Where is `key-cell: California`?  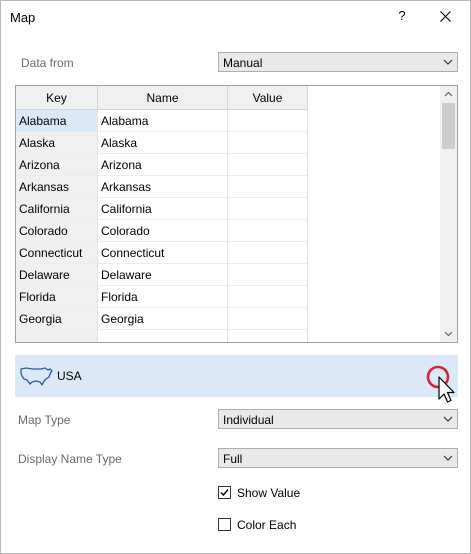 key-cell: California is located at coordinates (57, 209).